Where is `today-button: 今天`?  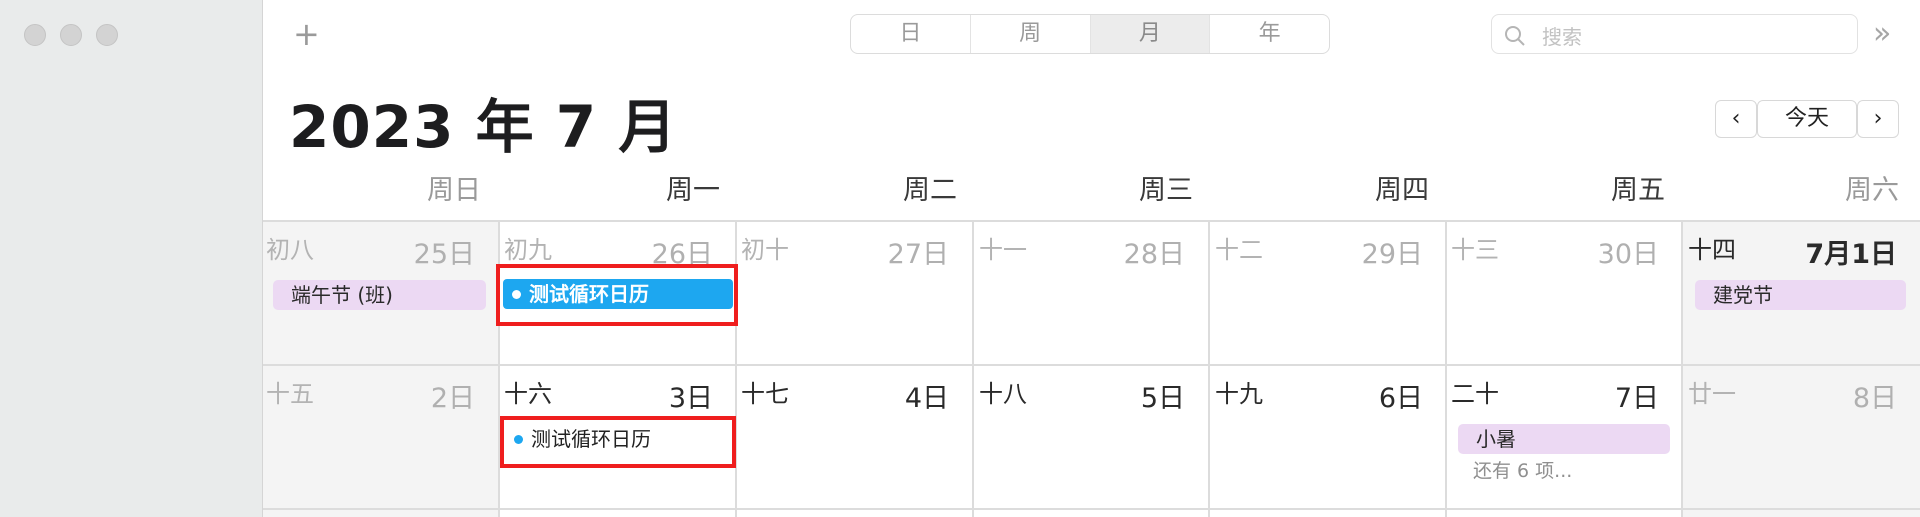
today-button: 今天 is located at coordinates (1807, 119).